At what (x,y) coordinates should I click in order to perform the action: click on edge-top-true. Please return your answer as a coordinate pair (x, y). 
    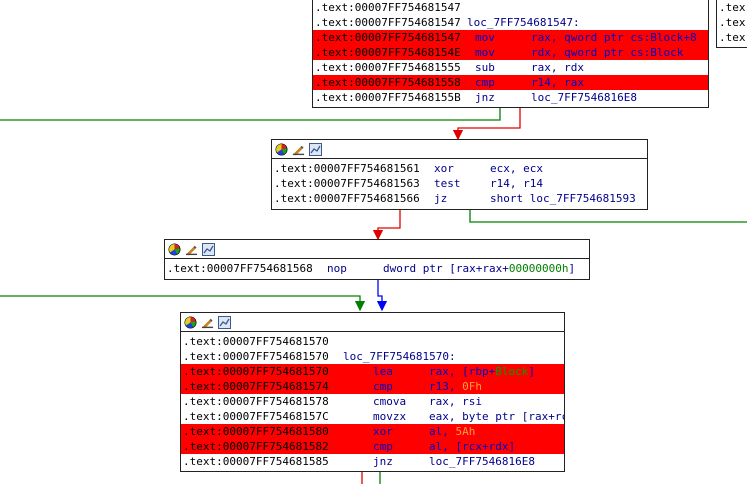
    Looking at the image, I should click on (250, 114).